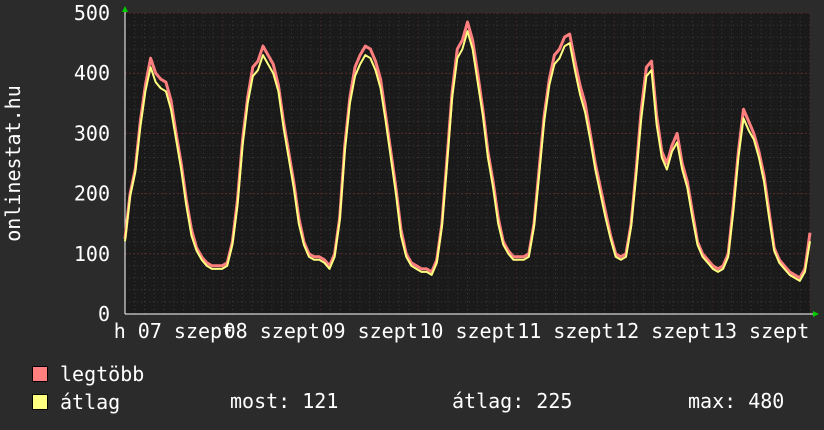 This screenshot has width=824, height=430. What do you see at coordinates (92, 13) in the screenshot?
I see `y-tick-label: 500` at bounding box center [92, 13].